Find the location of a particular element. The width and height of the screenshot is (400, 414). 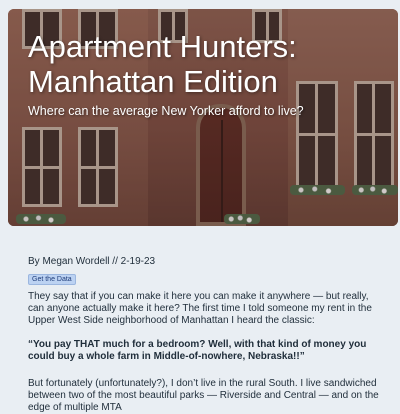

page-title: Apartment Hunters: Manhattan Edition is located at coordinates (162, 64).